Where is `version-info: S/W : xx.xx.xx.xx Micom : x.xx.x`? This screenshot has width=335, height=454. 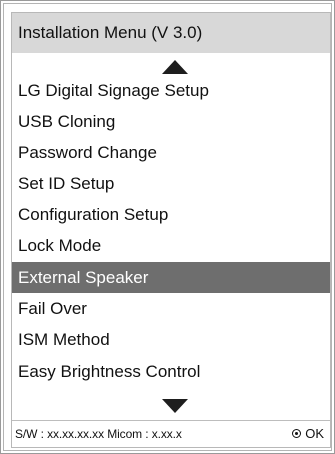
version-info: S/W : xx.xx.xx.xx Micom : x.xx.x is located at coordinates (98, 434).